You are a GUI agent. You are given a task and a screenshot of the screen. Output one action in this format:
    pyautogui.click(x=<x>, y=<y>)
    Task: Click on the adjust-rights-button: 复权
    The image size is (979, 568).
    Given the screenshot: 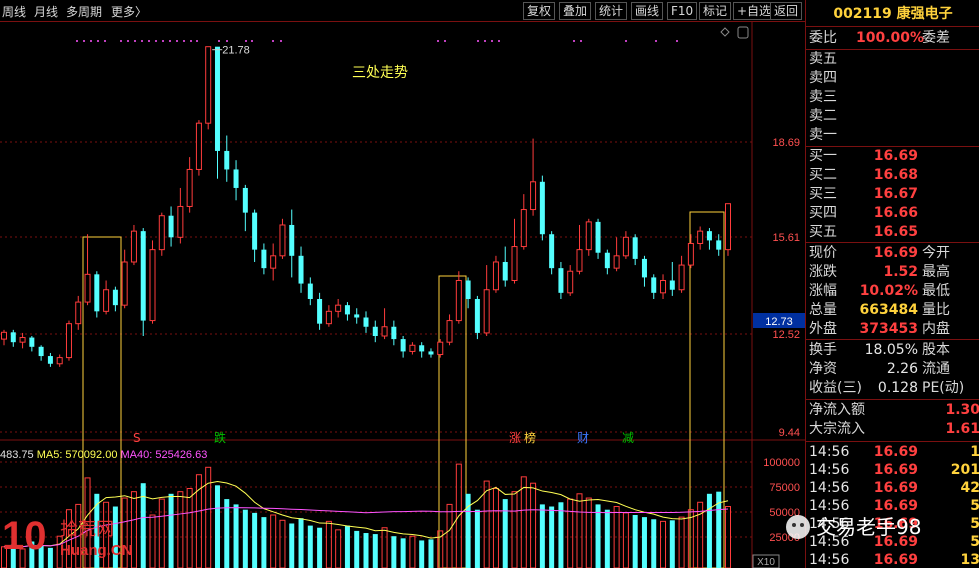 What is the action you would take?
    pyautogui.click(x=539, y=11)
    